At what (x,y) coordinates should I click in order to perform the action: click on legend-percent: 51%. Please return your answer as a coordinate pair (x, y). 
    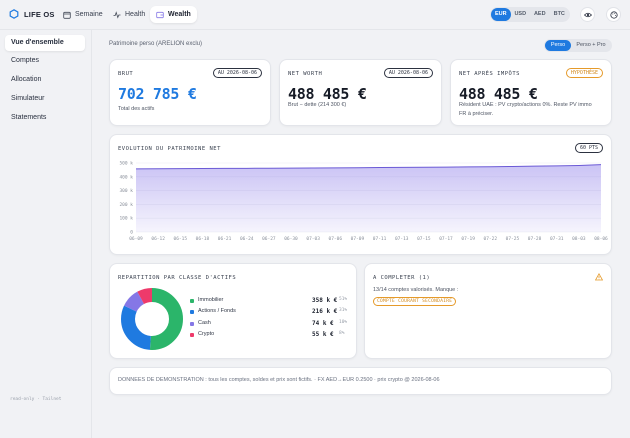
    Looking at the image, I should click on (343, 299).